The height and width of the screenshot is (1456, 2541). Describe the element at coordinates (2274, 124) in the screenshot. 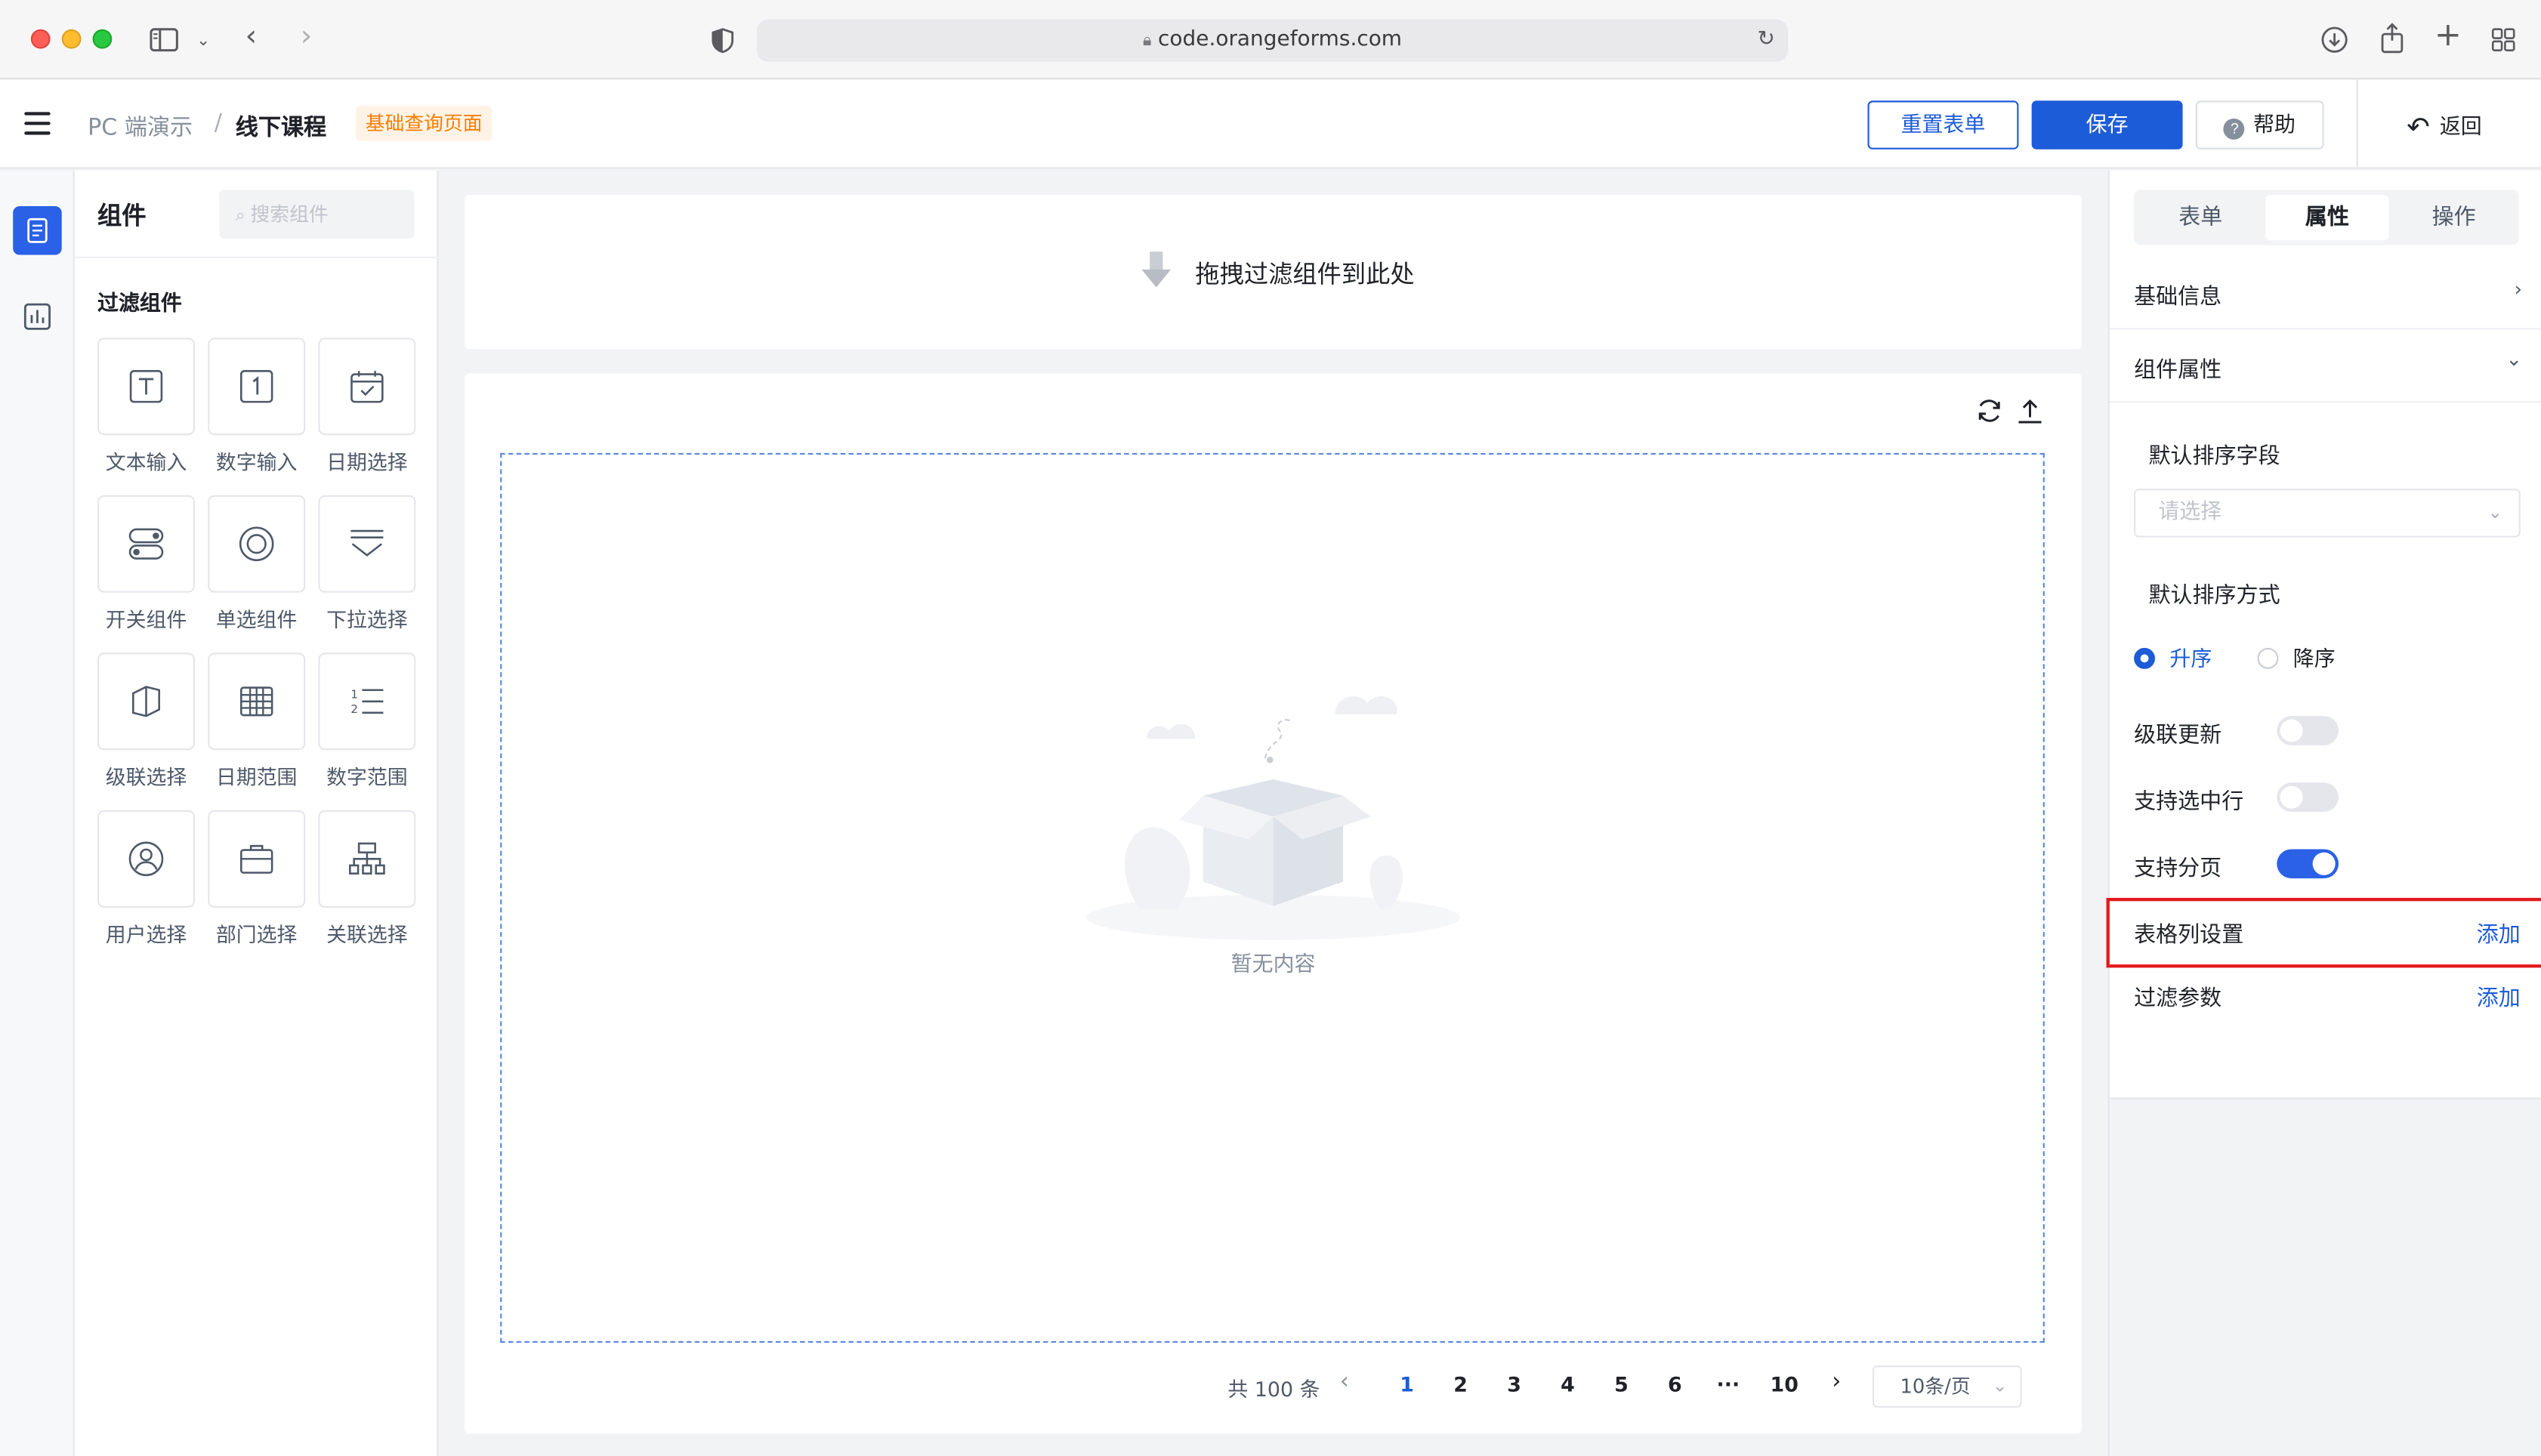

I see `help-label: 帮助` at that location.